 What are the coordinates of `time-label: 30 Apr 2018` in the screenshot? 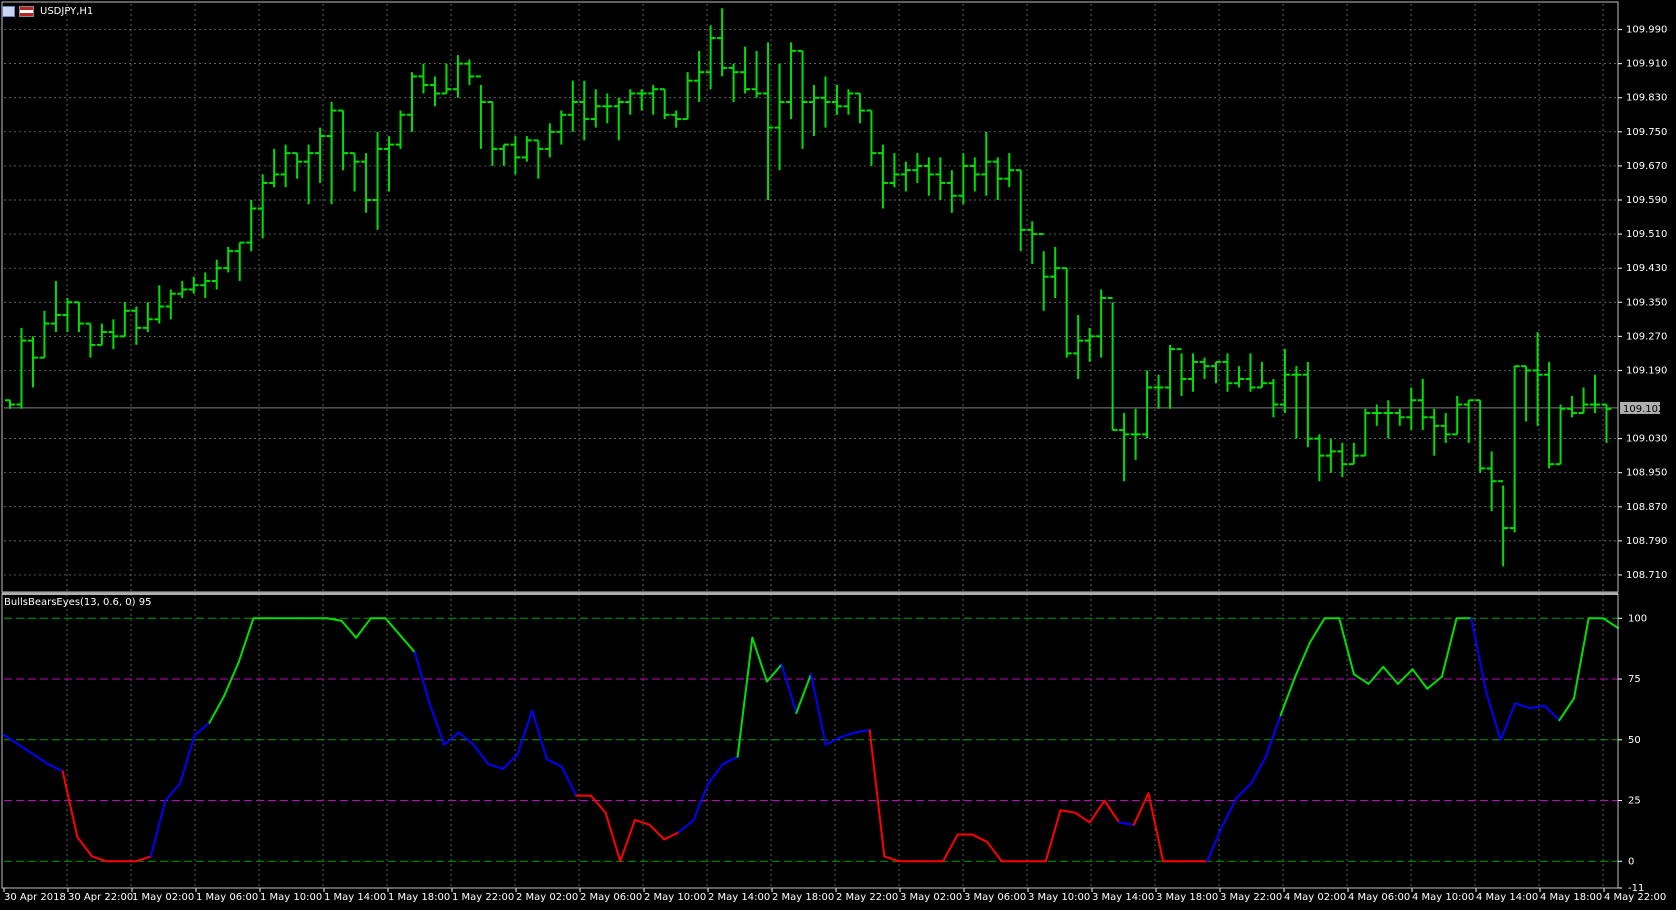 It's located at (35, 897).